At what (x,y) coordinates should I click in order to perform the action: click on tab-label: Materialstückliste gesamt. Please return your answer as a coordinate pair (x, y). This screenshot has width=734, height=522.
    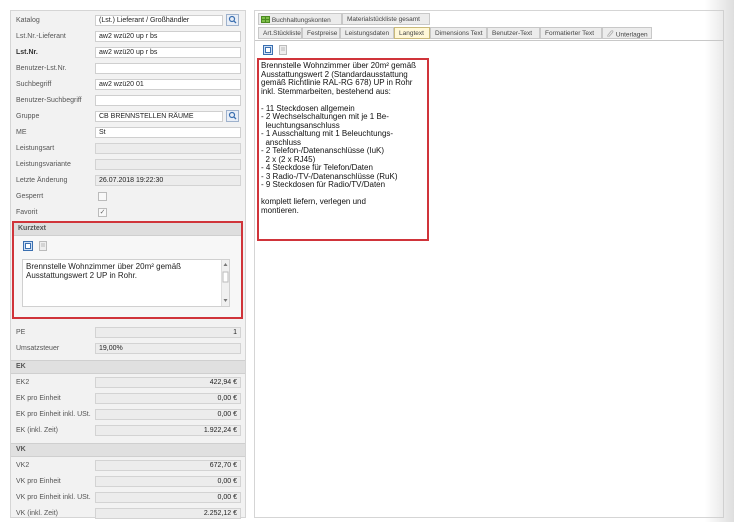
    Looking at the image, I should click on (383, 19).